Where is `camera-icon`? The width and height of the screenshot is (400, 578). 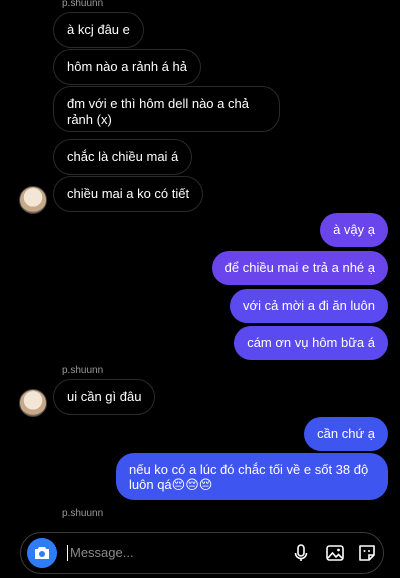 camera-icon is located at coordinates (42, 553).